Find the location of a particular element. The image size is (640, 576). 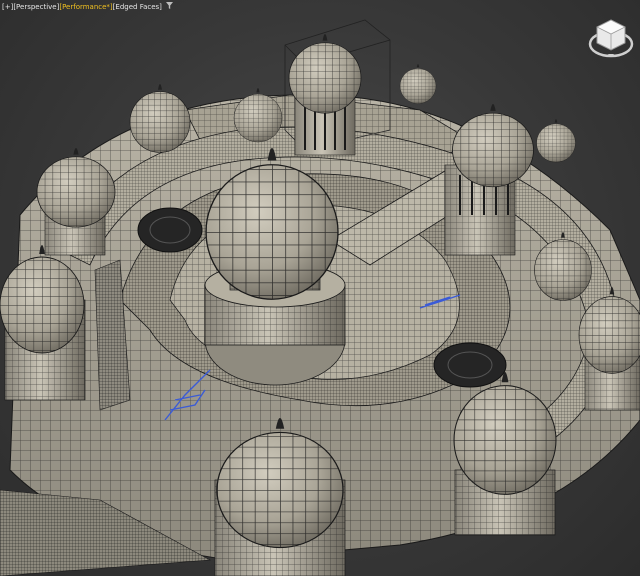

viewport-shading-menu: [Performance*] is located at coordinates (85, 7).